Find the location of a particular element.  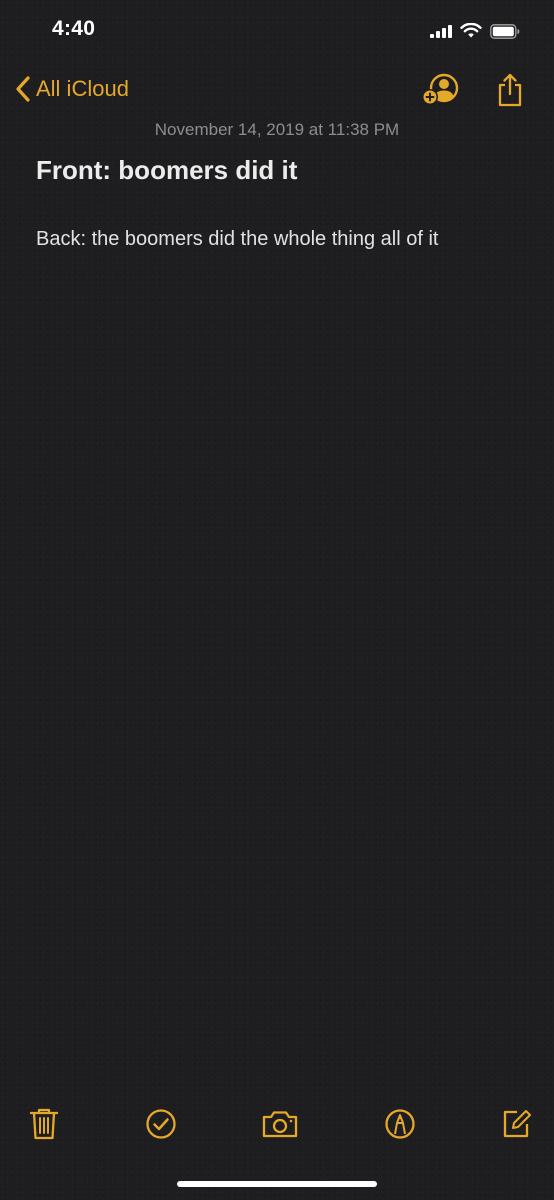

add-person-icon is located at coordinates (440, 89).